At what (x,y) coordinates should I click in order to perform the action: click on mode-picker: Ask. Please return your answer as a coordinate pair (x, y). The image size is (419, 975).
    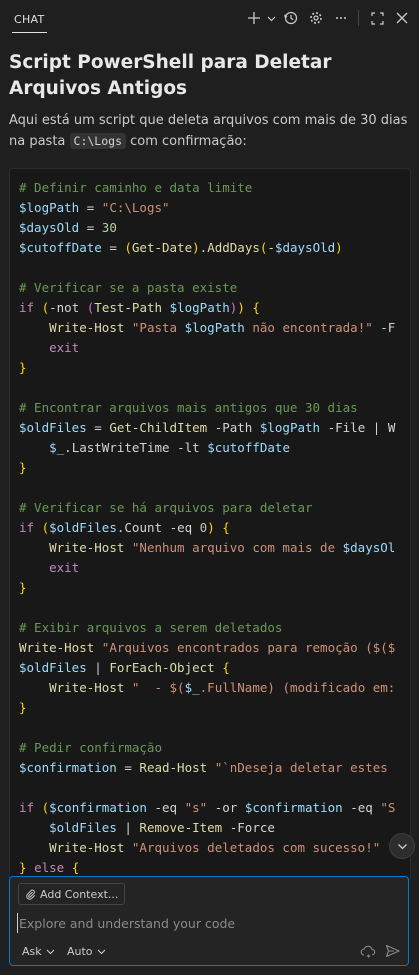
    Looking at the image, I should click on (38, 951).